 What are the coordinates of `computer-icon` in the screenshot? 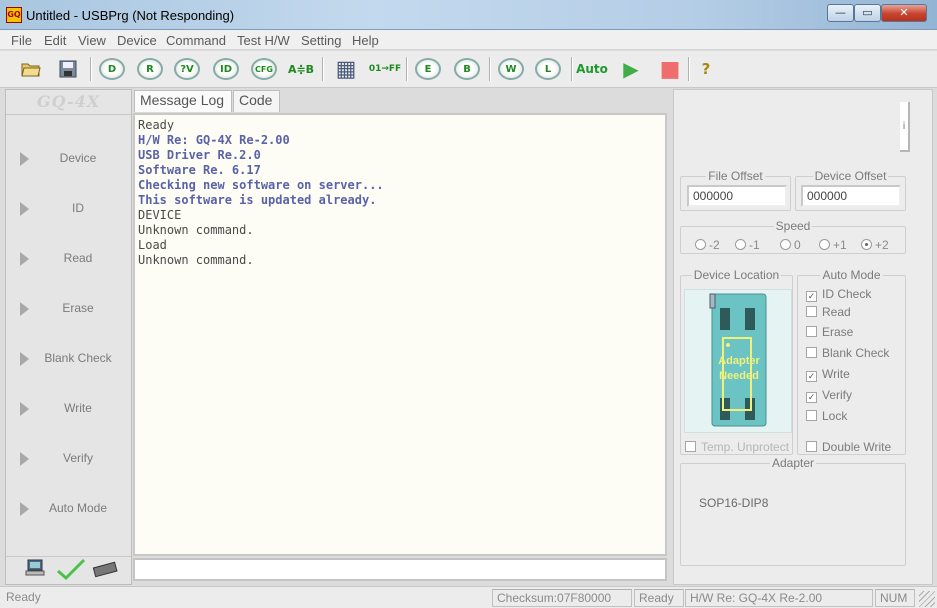 It's located at (35, 567).